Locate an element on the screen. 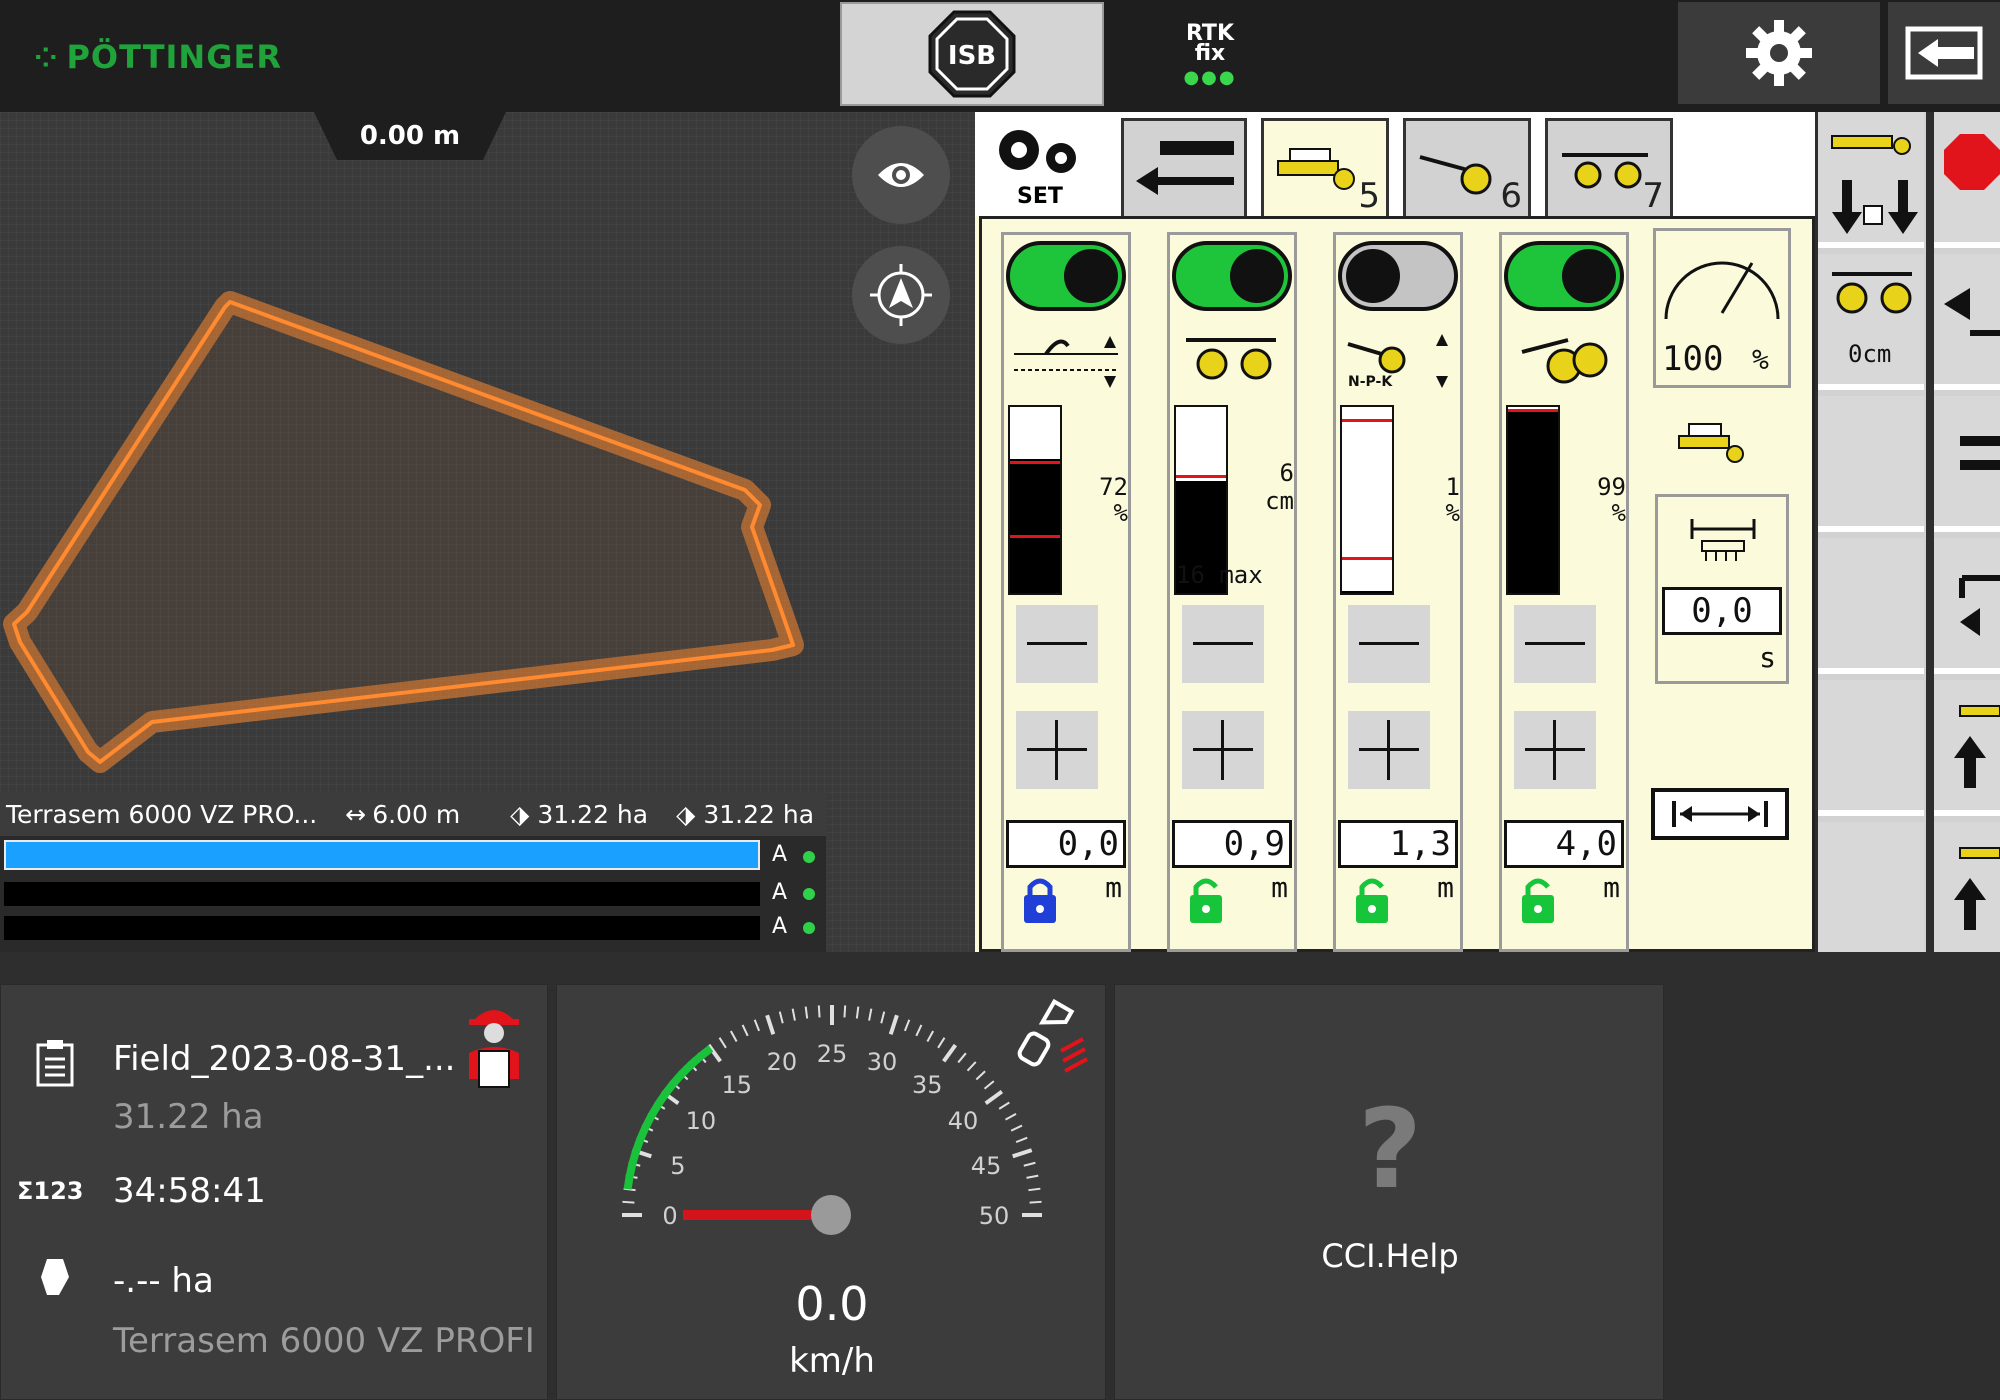 This screenshot has width=2000, height=1400. coulter-toggle is located at coordinates (1066, 276).